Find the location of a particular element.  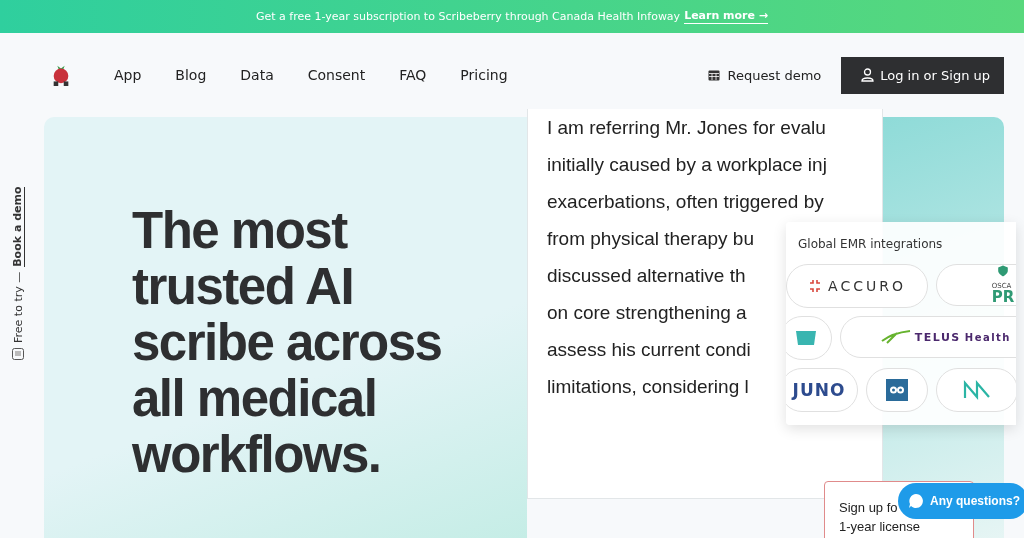

nav-link: App is located at coordinates (128, 75).